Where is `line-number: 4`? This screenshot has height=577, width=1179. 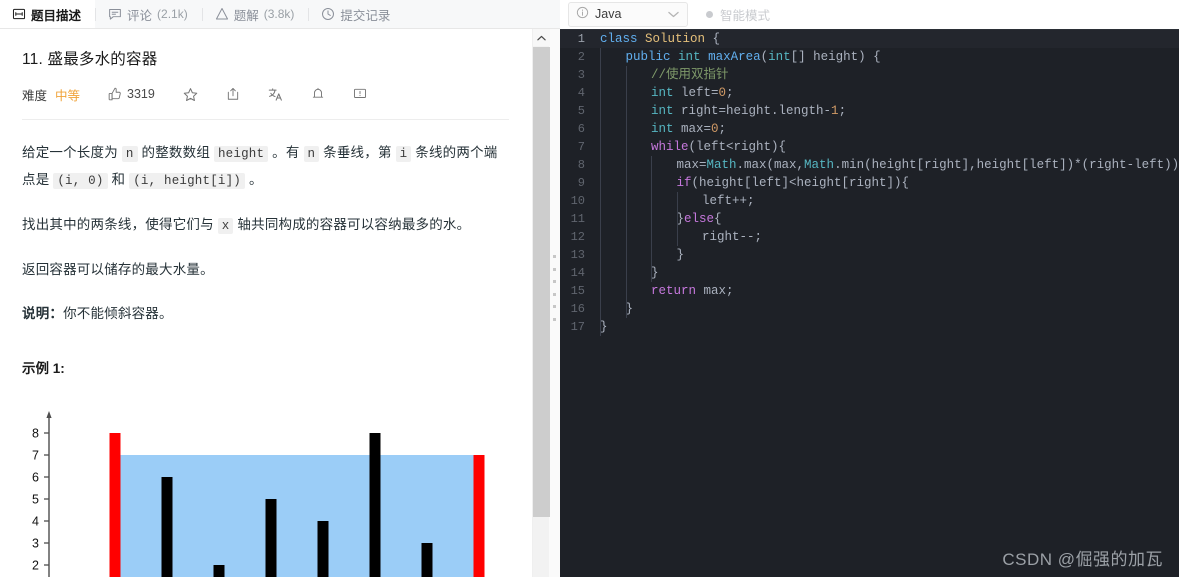
line-number: 4 is located at coordinates (581, 93).